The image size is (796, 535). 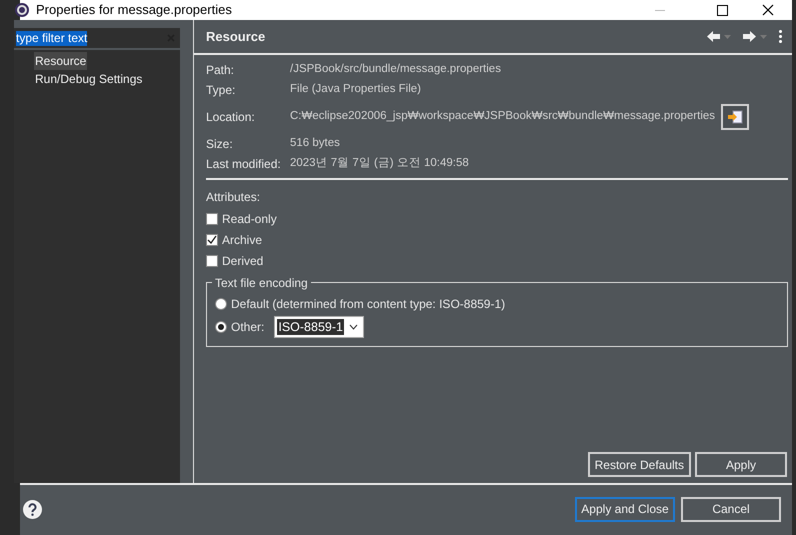 What do you see at coordinates (625, 509) in the screenshot?
I see `dialog-button: Apply and Close` at bounding box center [625, 509].